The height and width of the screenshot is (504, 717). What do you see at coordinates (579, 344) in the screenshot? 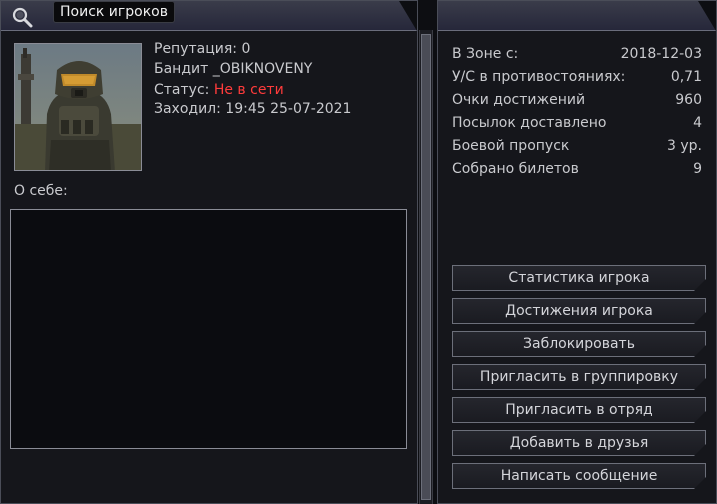
I see `block-player-button: Заблокировать` at bounding box center [579, 344].